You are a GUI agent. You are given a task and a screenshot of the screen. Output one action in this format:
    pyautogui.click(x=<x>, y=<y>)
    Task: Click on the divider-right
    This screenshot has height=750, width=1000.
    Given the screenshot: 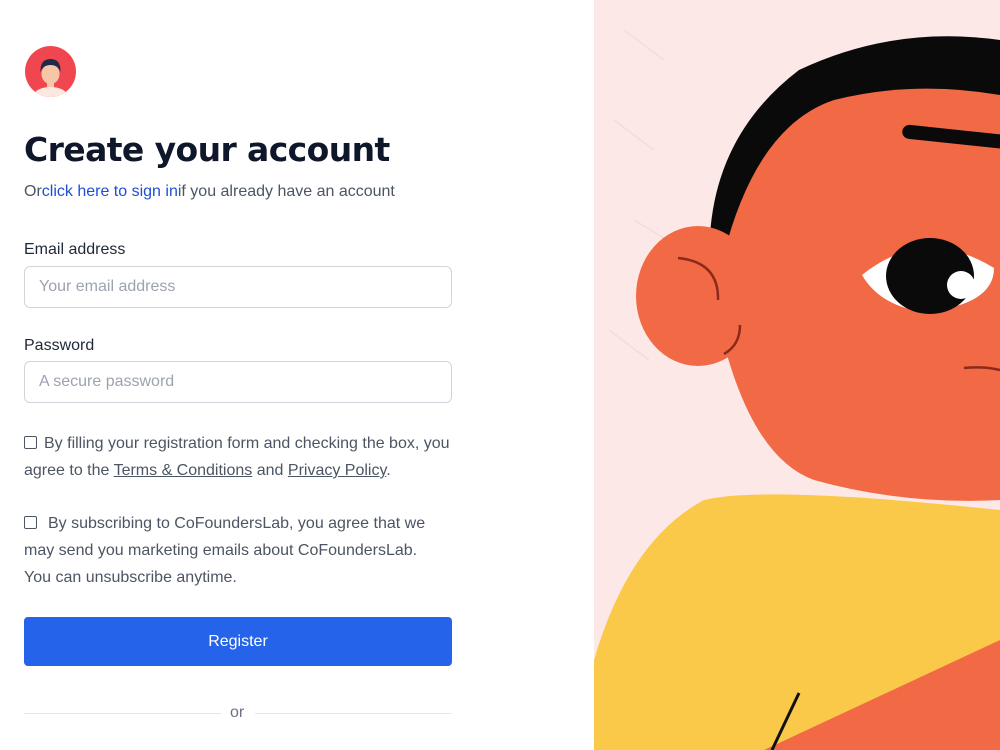 What is the action you would take?
    pyautogui.click(x=353, y=713)
    